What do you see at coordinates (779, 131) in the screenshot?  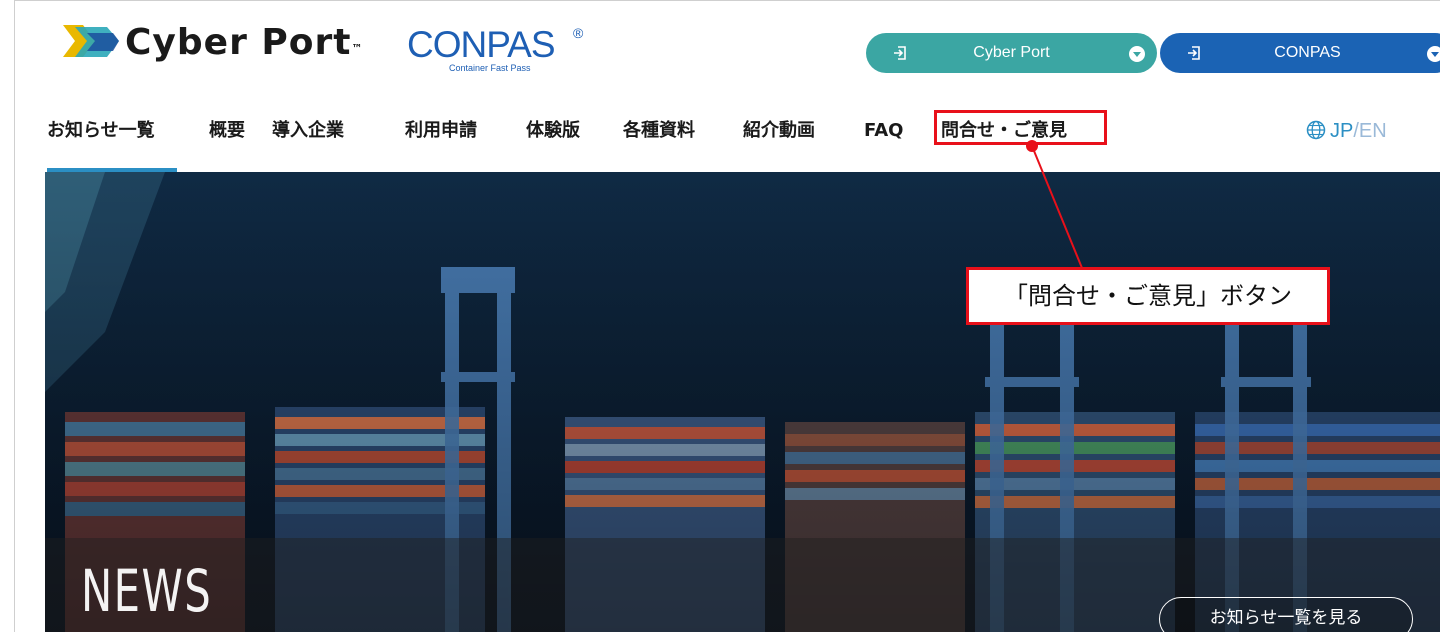 I see `nav-item-videos: 紹介動画` at bounding box center [779, 131].